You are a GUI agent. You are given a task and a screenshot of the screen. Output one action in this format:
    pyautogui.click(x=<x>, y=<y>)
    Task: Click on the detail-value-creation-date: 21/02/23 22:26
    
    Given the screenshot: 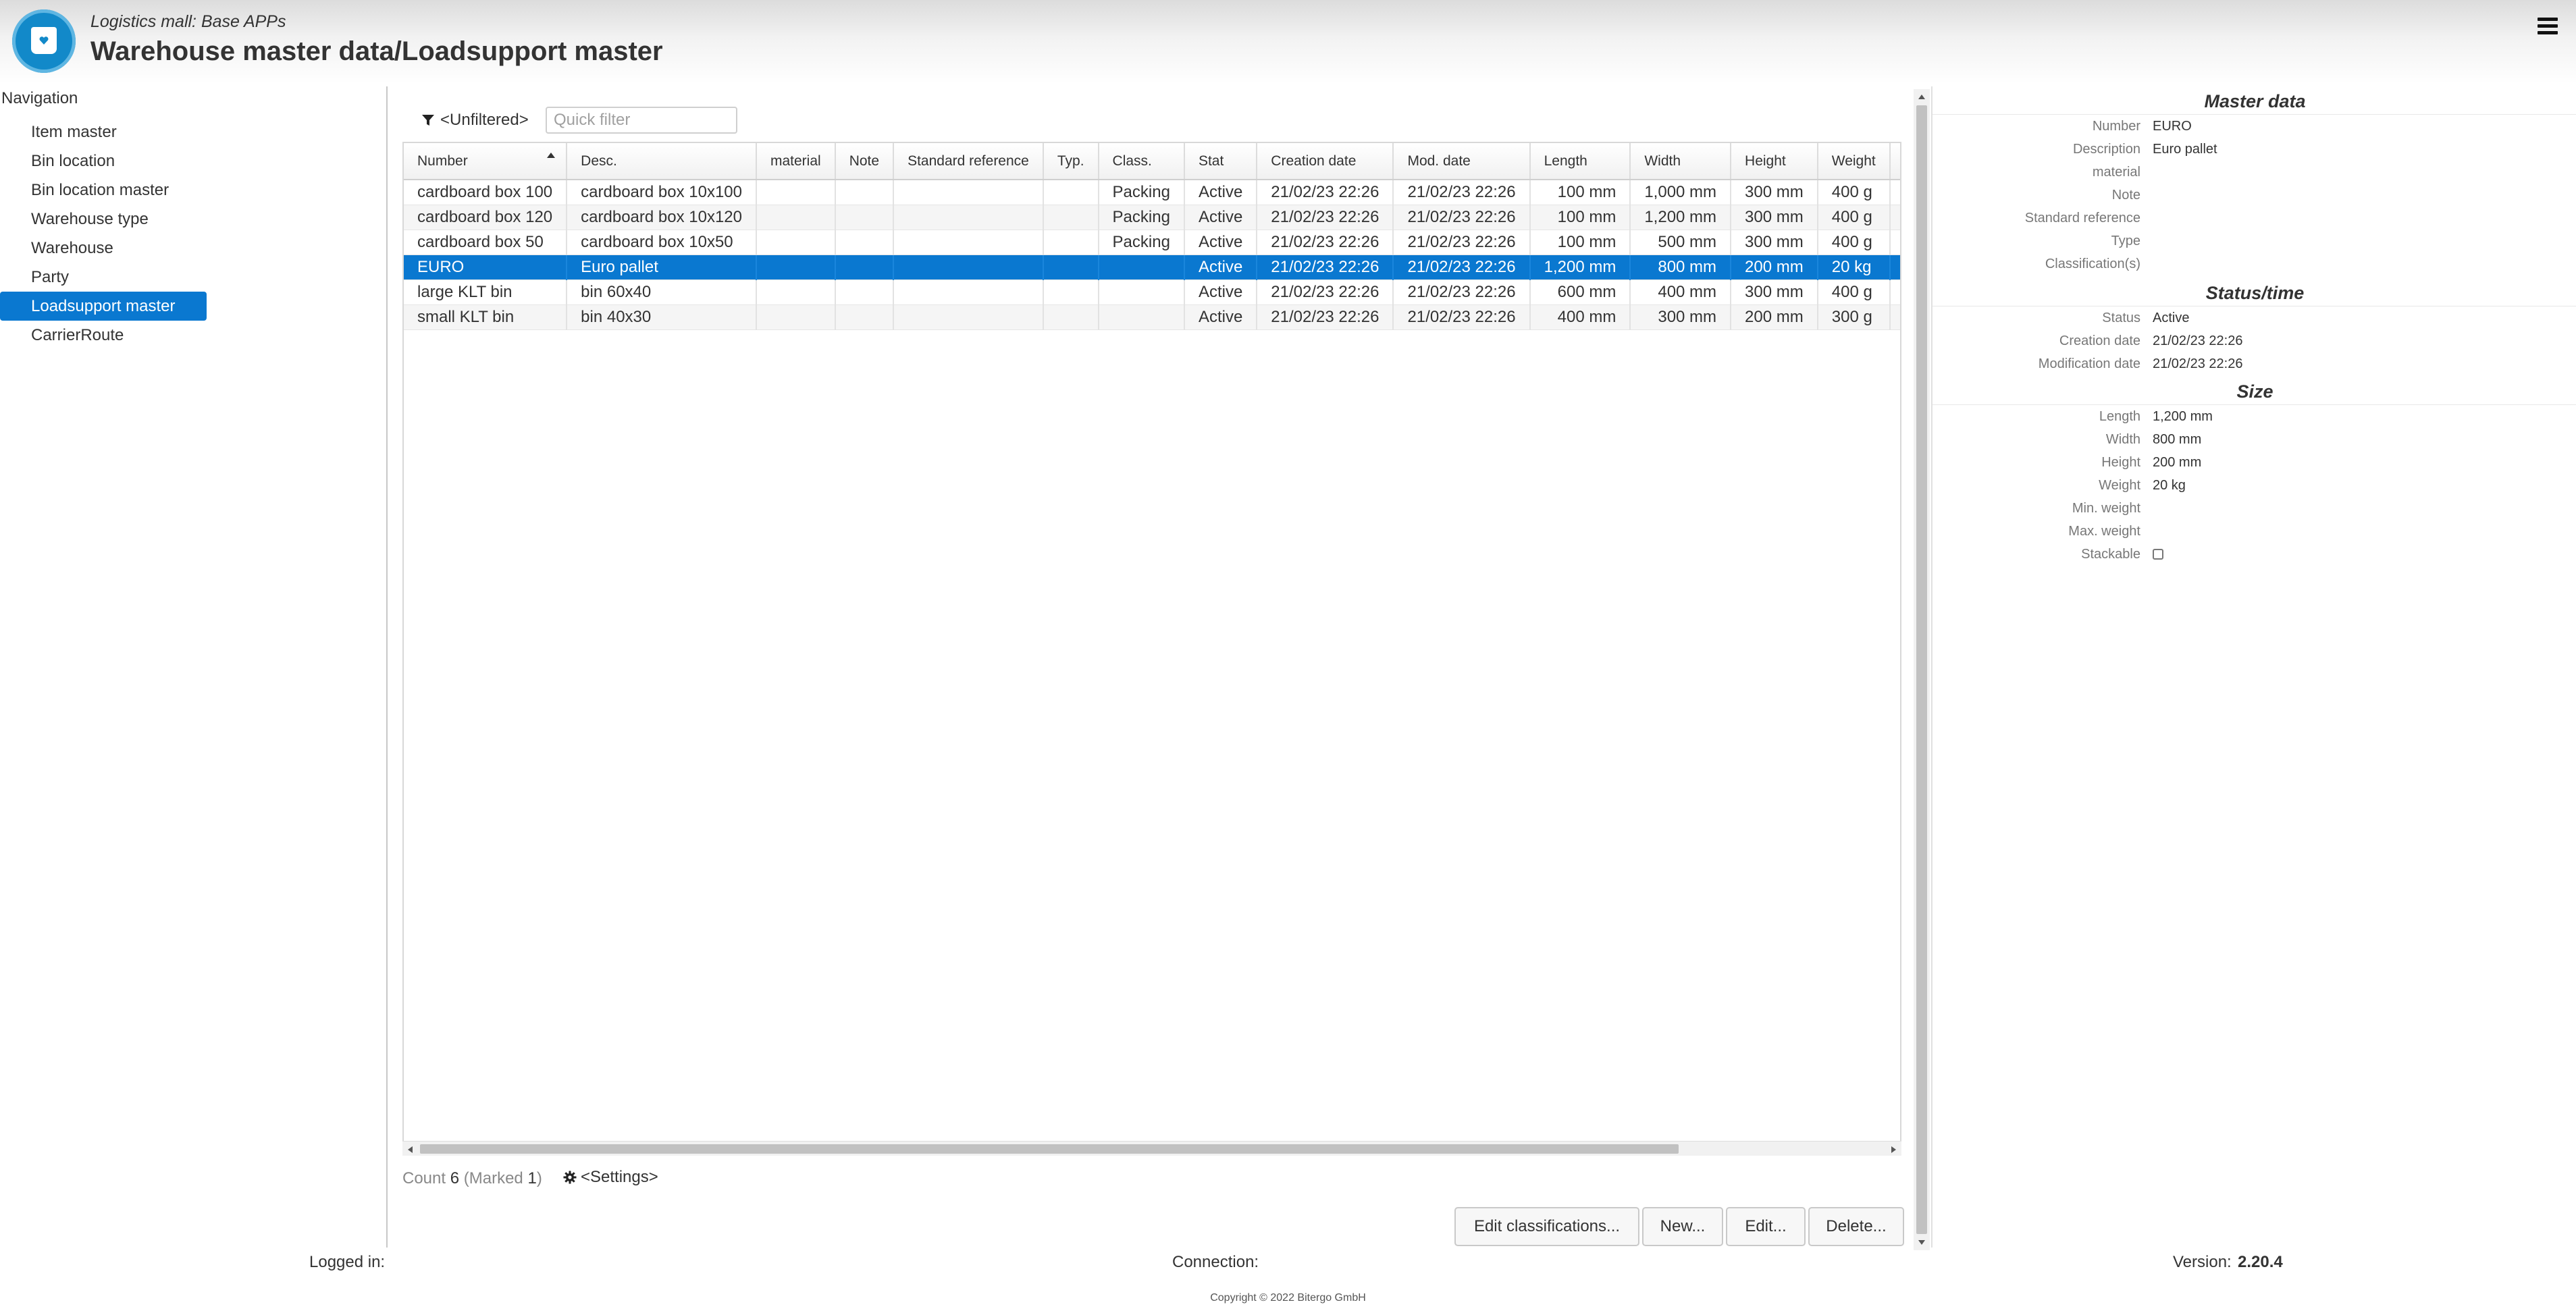 What is the action you would take?
    pyautogui.click(x=2198, y=340)
    